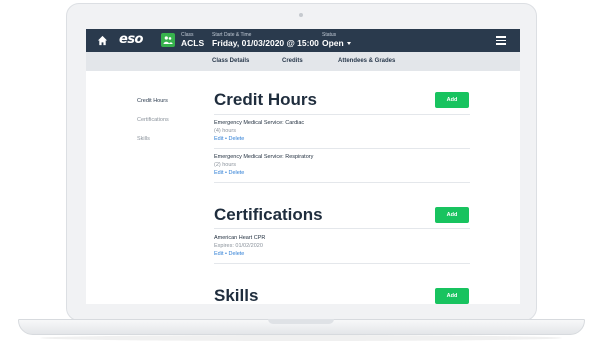 The height and width of the screenshot is (350, 602). I want to click on class-icon, so click(168, 40).